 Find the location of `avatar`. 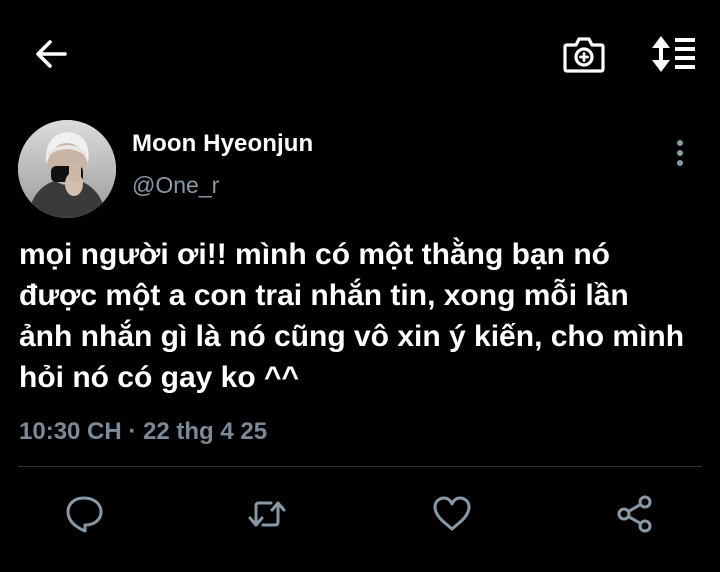

avatar is located at coordinates (67, 169).